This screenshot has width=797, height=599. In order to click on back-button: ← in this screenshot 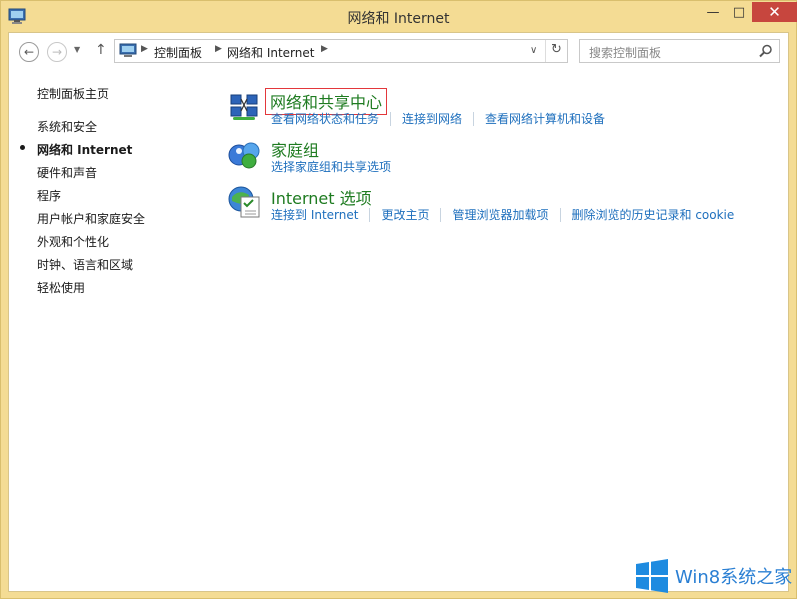, I will do `click(29, 52)`.